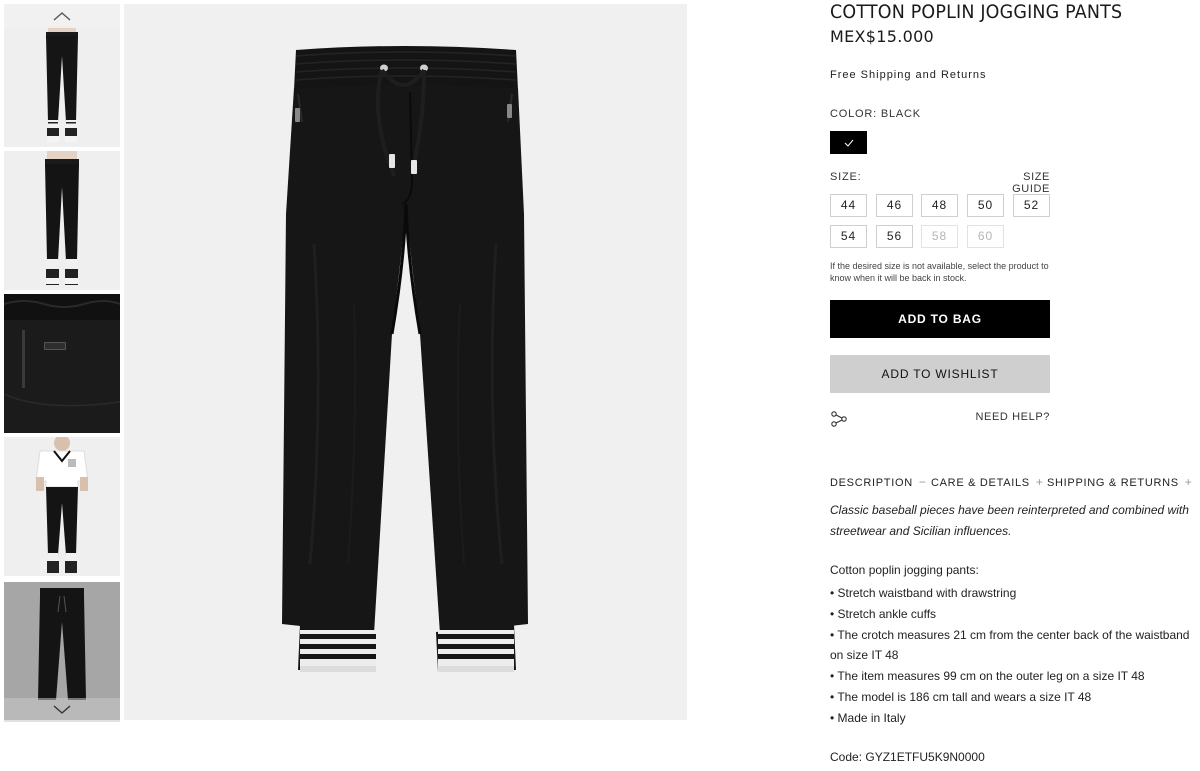 The height and width of the screenshot is (771, 1200). Describe the element at coordinates (846, 177) in the screenshot. I see `size-label: SIZE:` at that location.